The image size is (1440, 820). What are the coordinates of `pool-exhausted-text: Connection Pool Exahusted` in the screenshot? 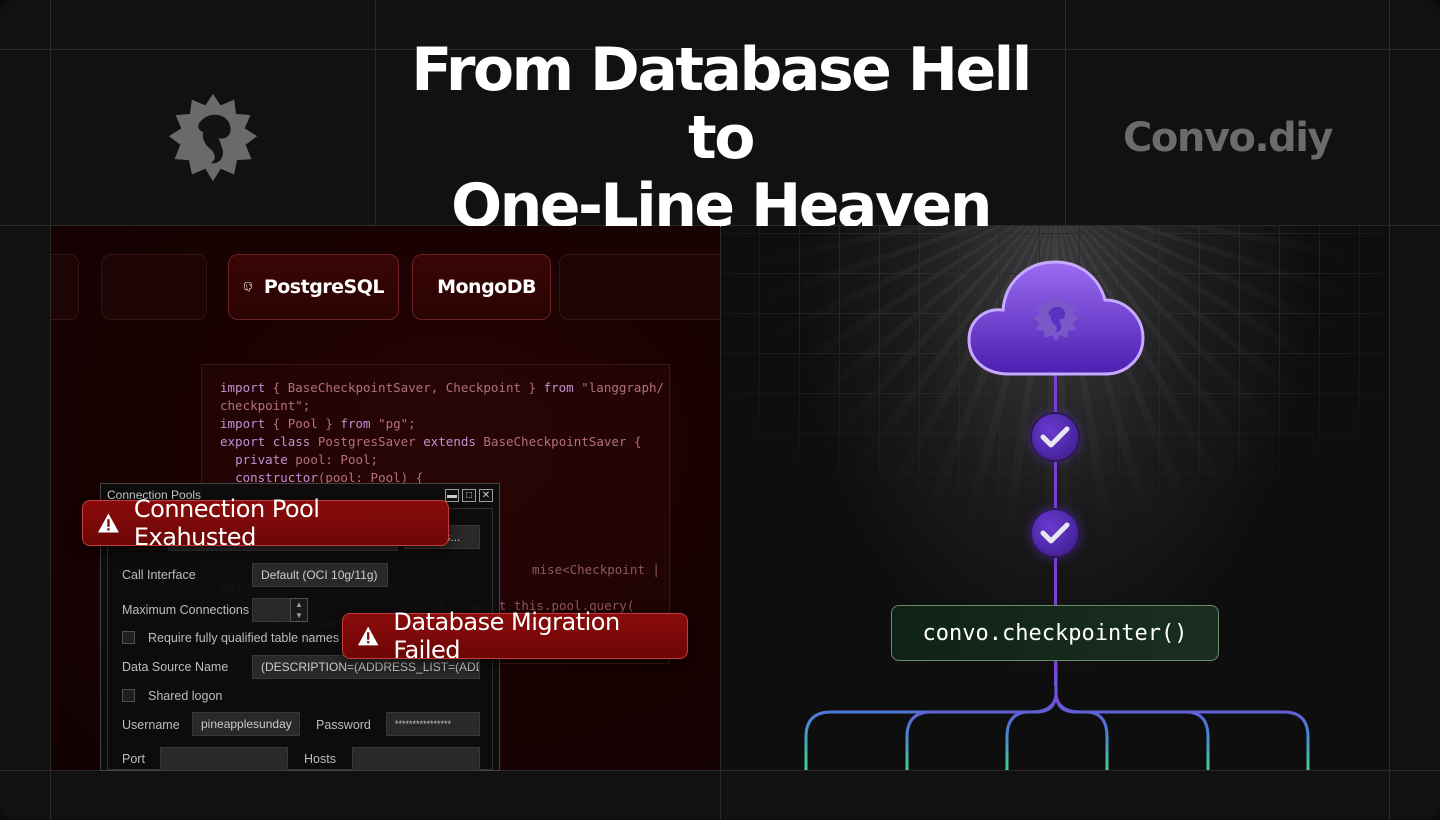 It's located at (226, 523).